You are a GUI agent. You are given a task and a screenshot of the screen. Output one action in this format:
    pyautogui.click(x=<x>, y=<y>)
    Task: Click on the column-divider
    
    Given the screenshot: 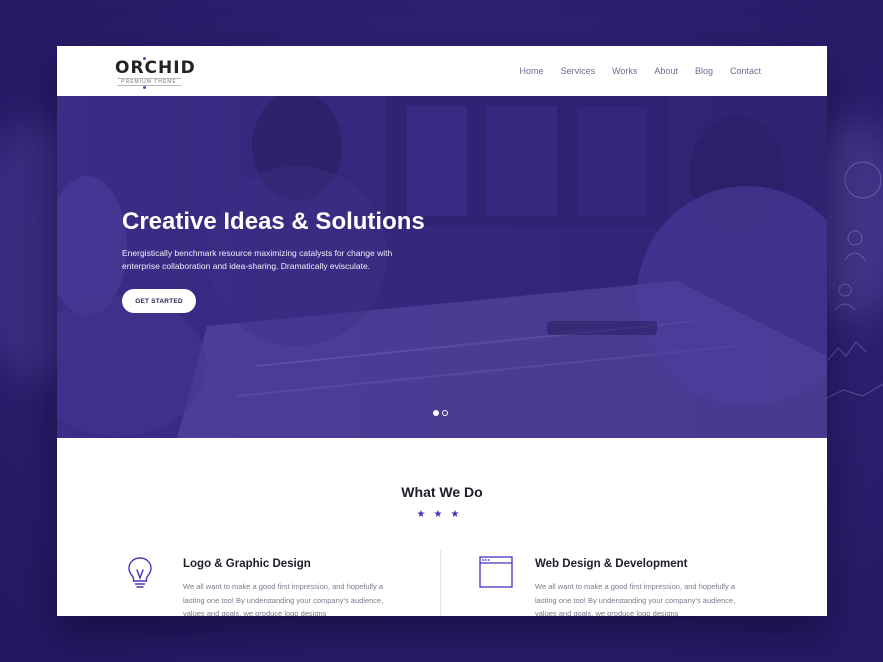 What is the action you would take?
    pyautogui.click(x=440, y=583)
    